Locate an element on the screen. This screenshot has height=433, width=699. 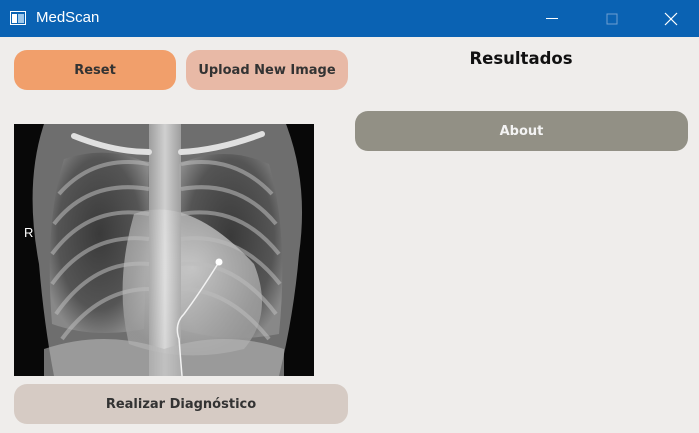
upload-image-button: Upload New Image is located at coordinates (267, 70).